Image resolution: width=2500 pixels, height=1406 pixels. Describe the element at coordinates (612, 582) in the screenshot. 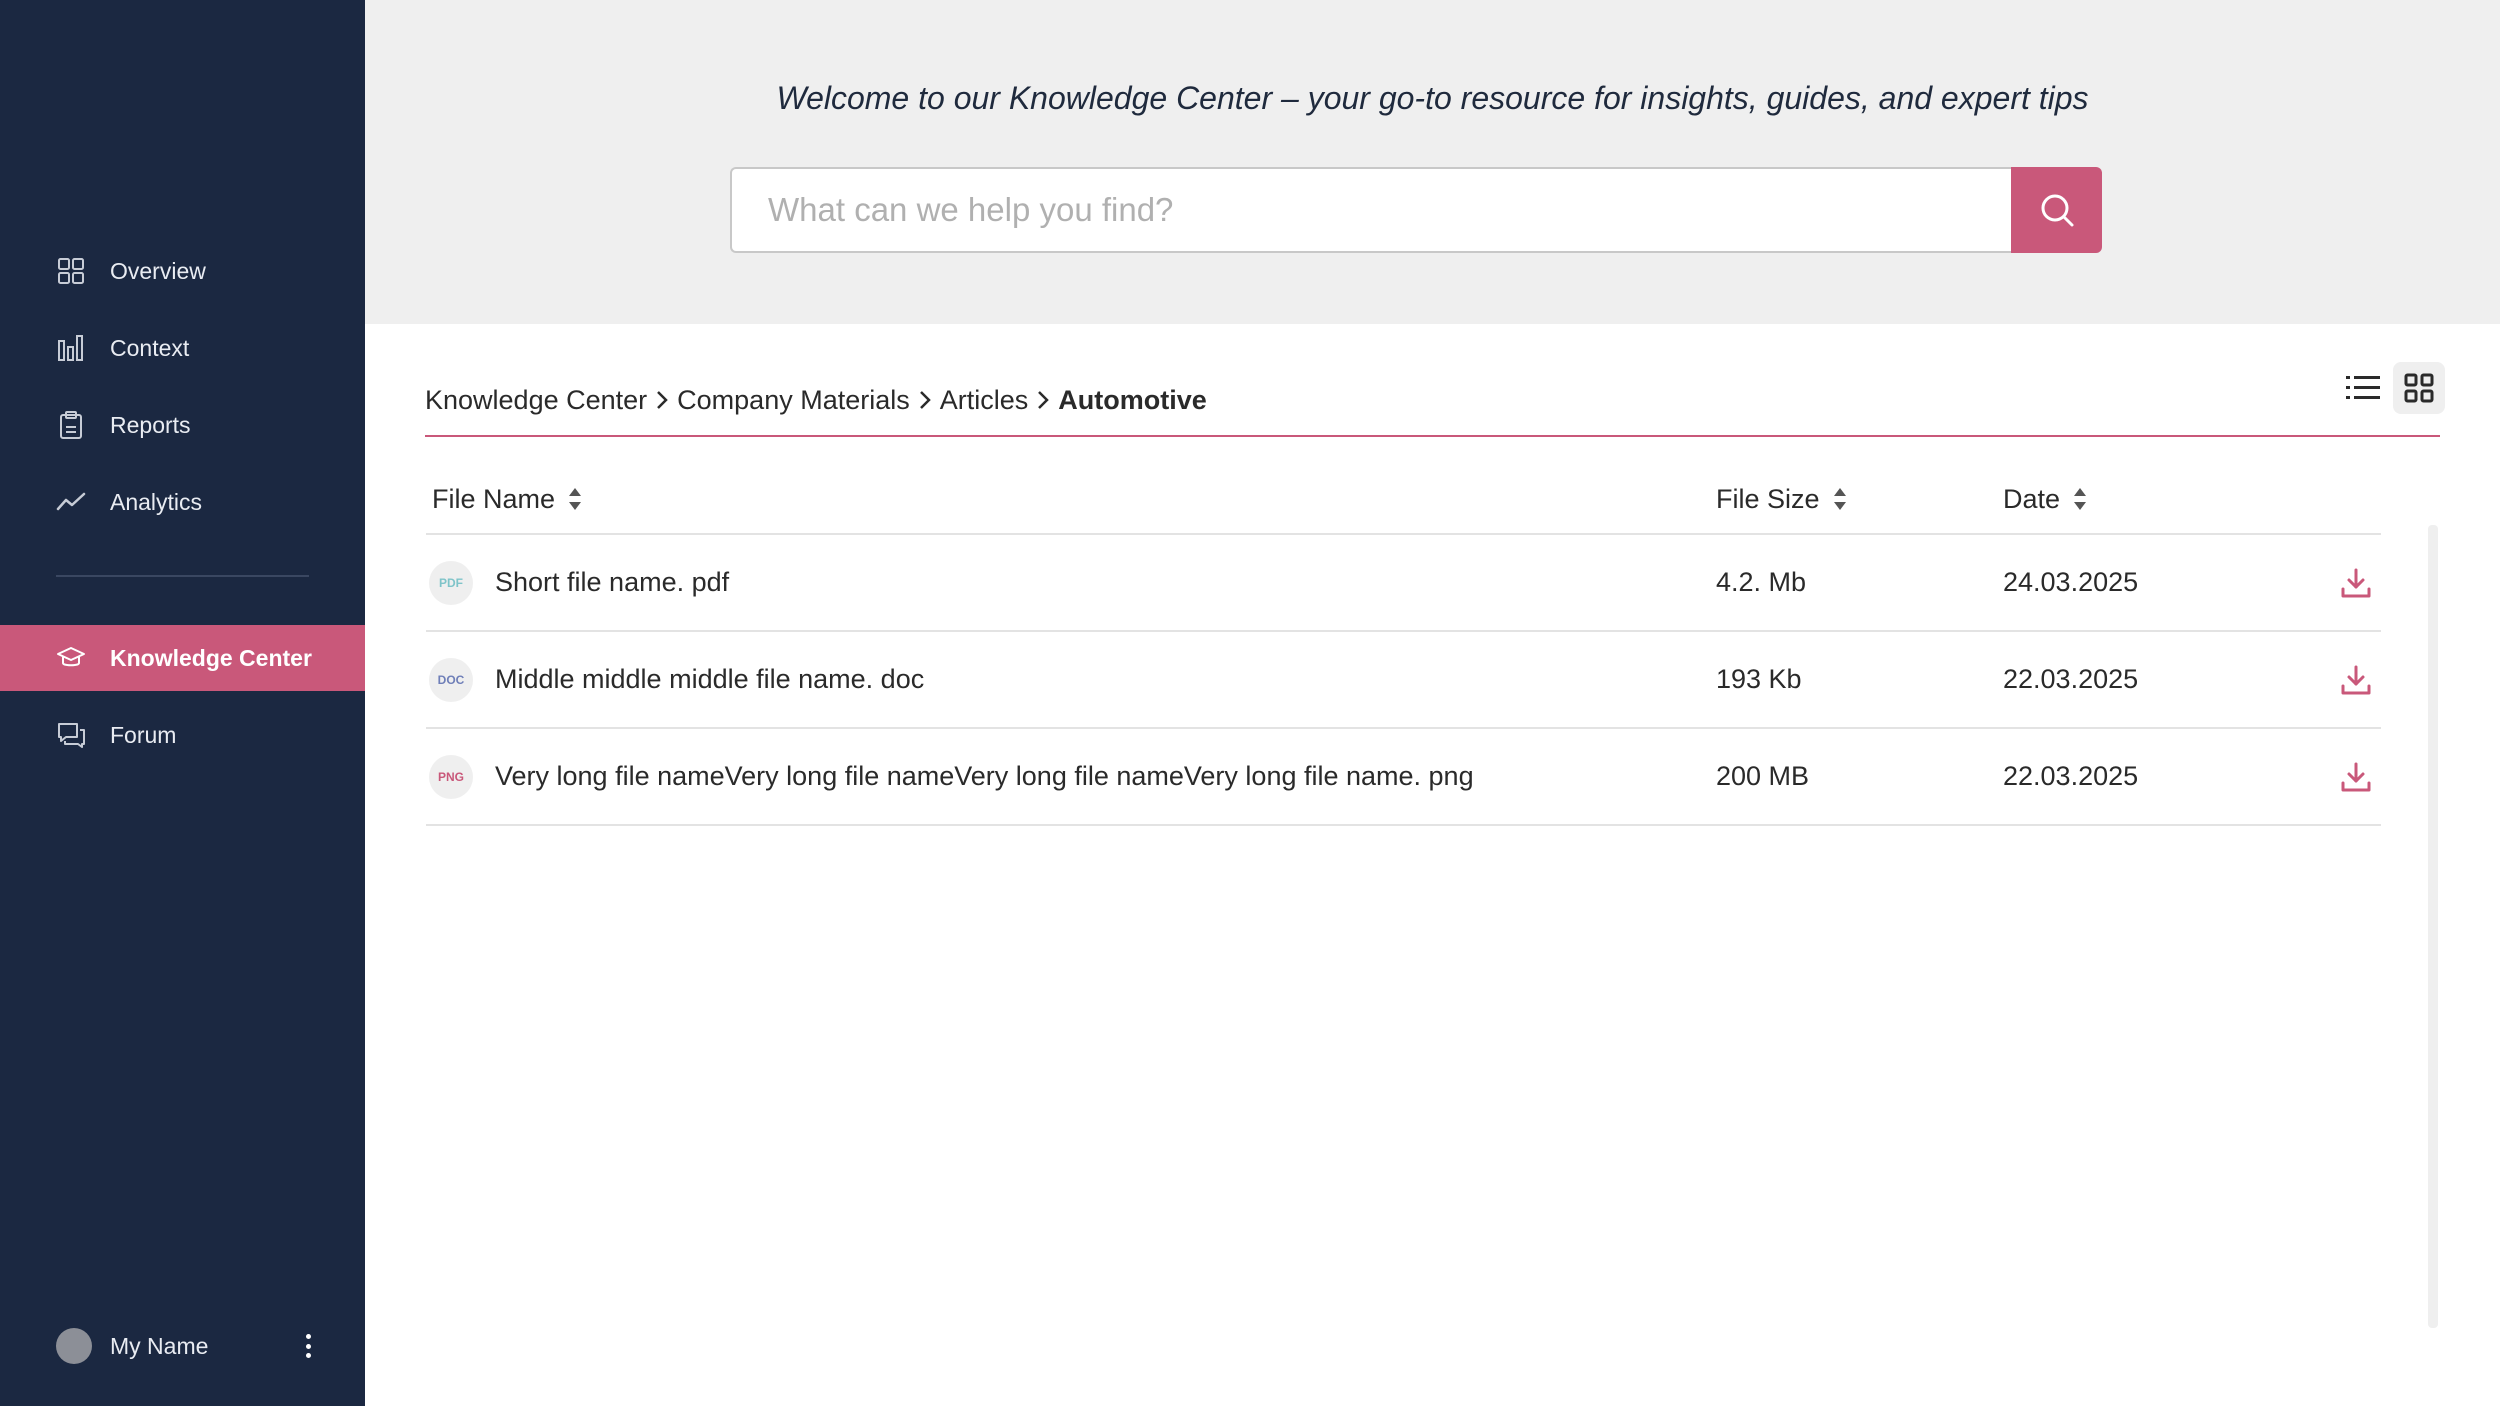

I see `file-name: Short file name. pdf` at that location.